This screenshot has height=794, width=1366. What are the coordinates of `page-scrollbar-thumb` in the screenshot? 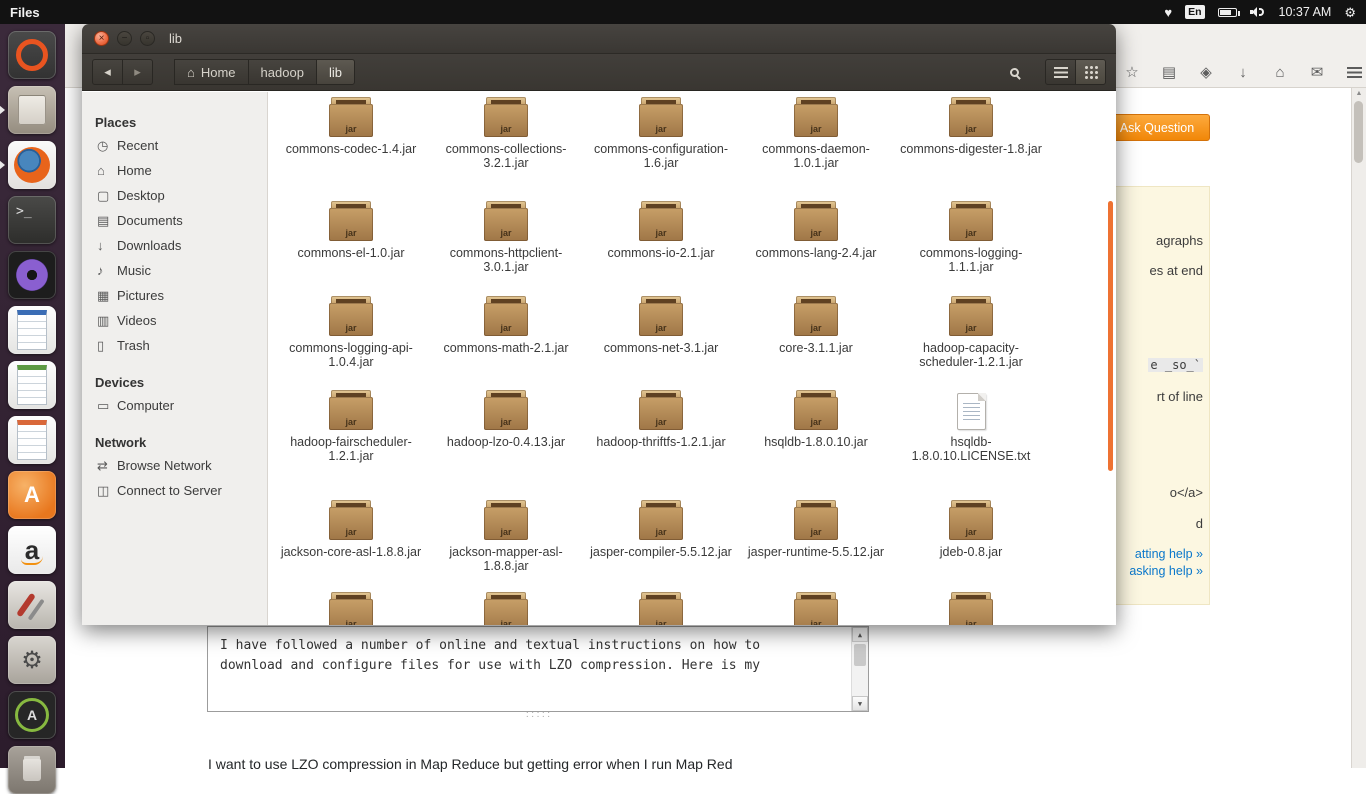 It's located at (1358, 132).